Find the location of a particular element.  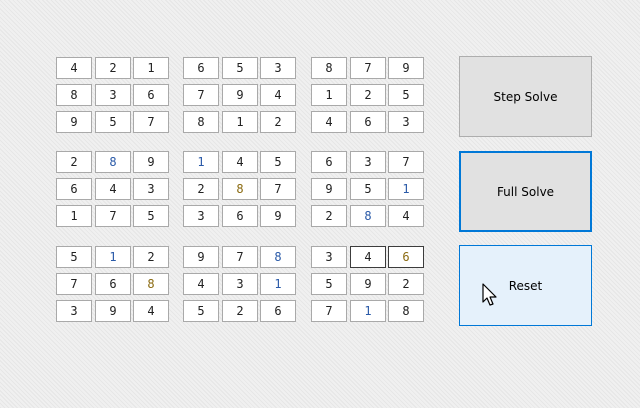

sudoku-cell-r5c4: 2 is located at coordinates (201, 189).